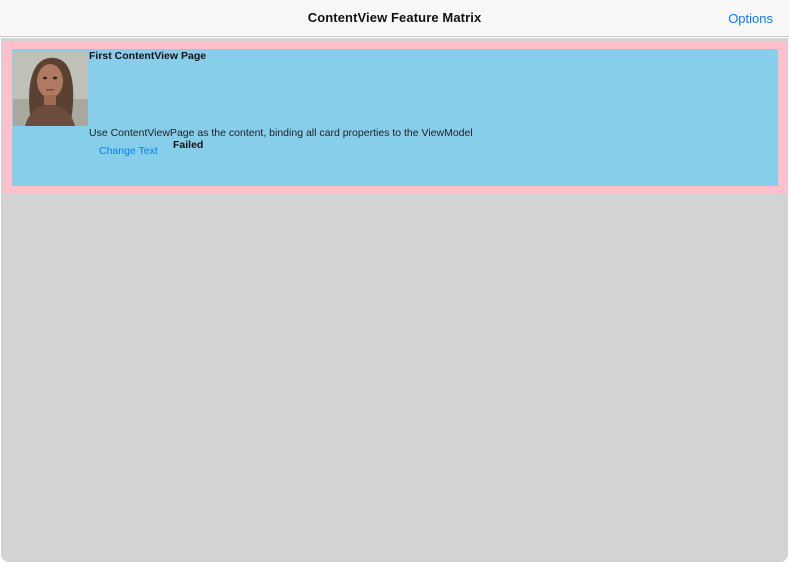  I want to click on navigation-bar: ContentView Feature Matrix Options, so click(394, 18).